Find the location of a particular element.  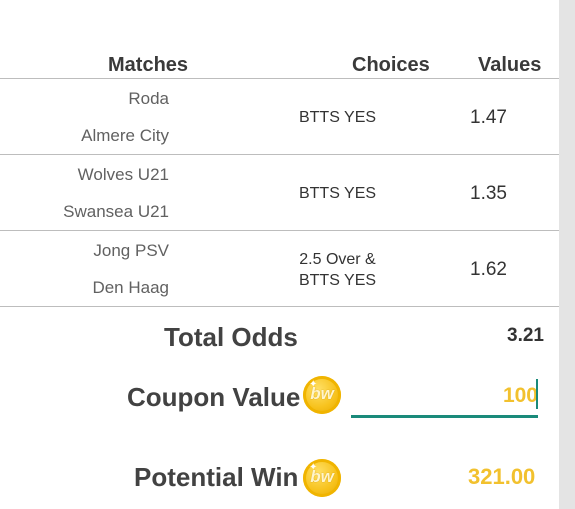

home-team: Wolves U21 is located at coordinates (123, 174).